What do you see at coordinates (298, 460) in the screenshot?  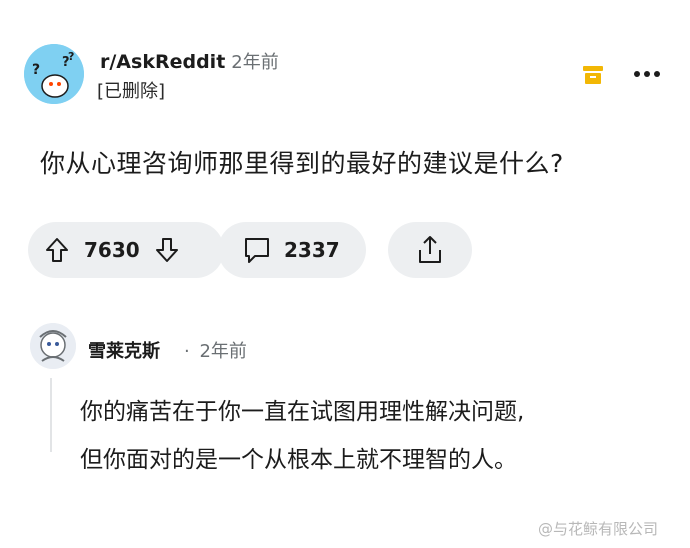 I see `comment-line: 但你面对的是一个从根本上就不理智的人。` at bounding box center [298, 460].